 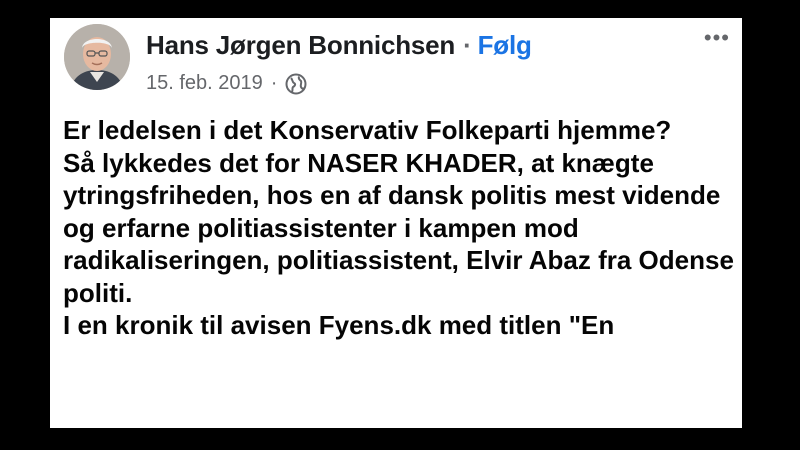 I want to click on globe-icon, so click(x=296, y=84).